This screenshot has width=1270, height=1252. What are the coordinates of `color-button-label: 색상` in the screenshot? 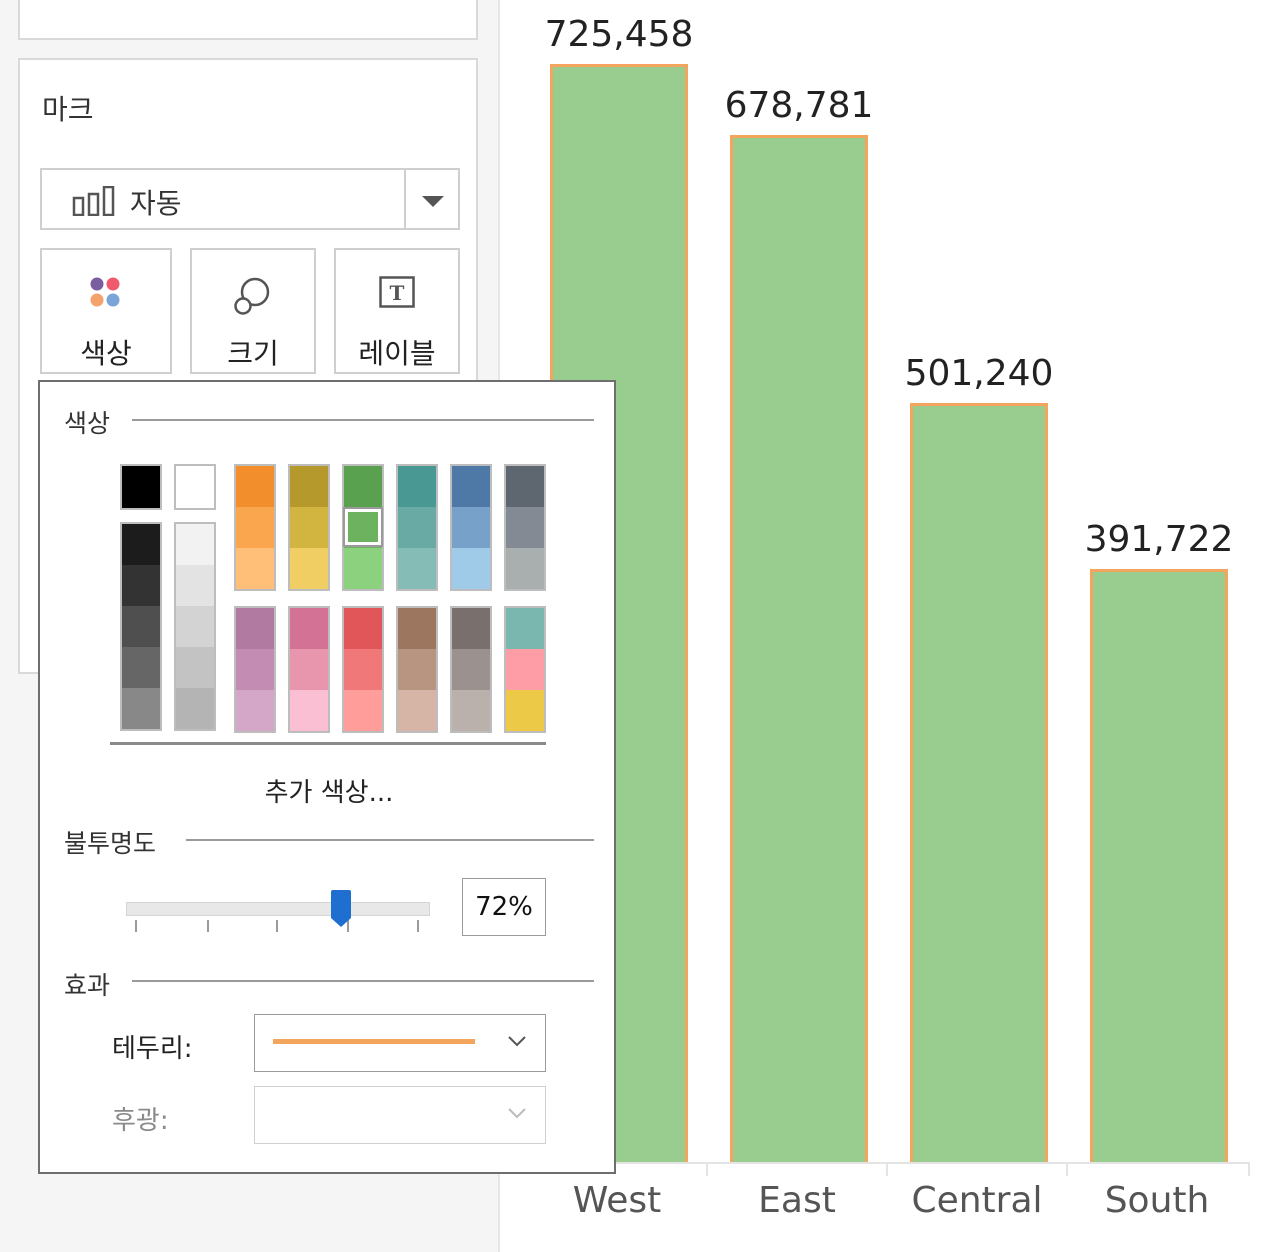 It's located at (106, 353).